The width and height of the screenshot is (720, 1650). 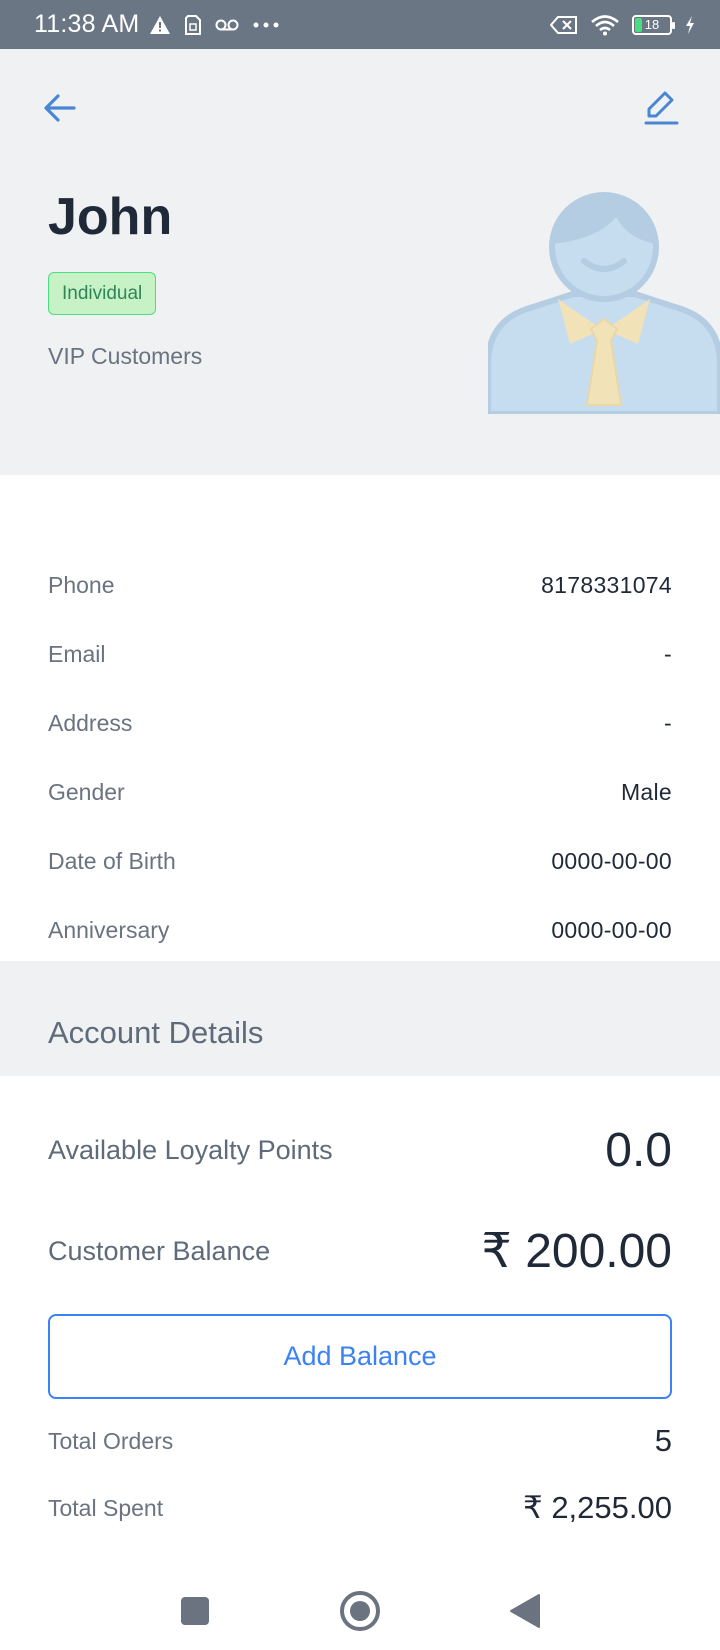 I want to click on detail-row-gender: Gender Male, so click(x=360, y=792).